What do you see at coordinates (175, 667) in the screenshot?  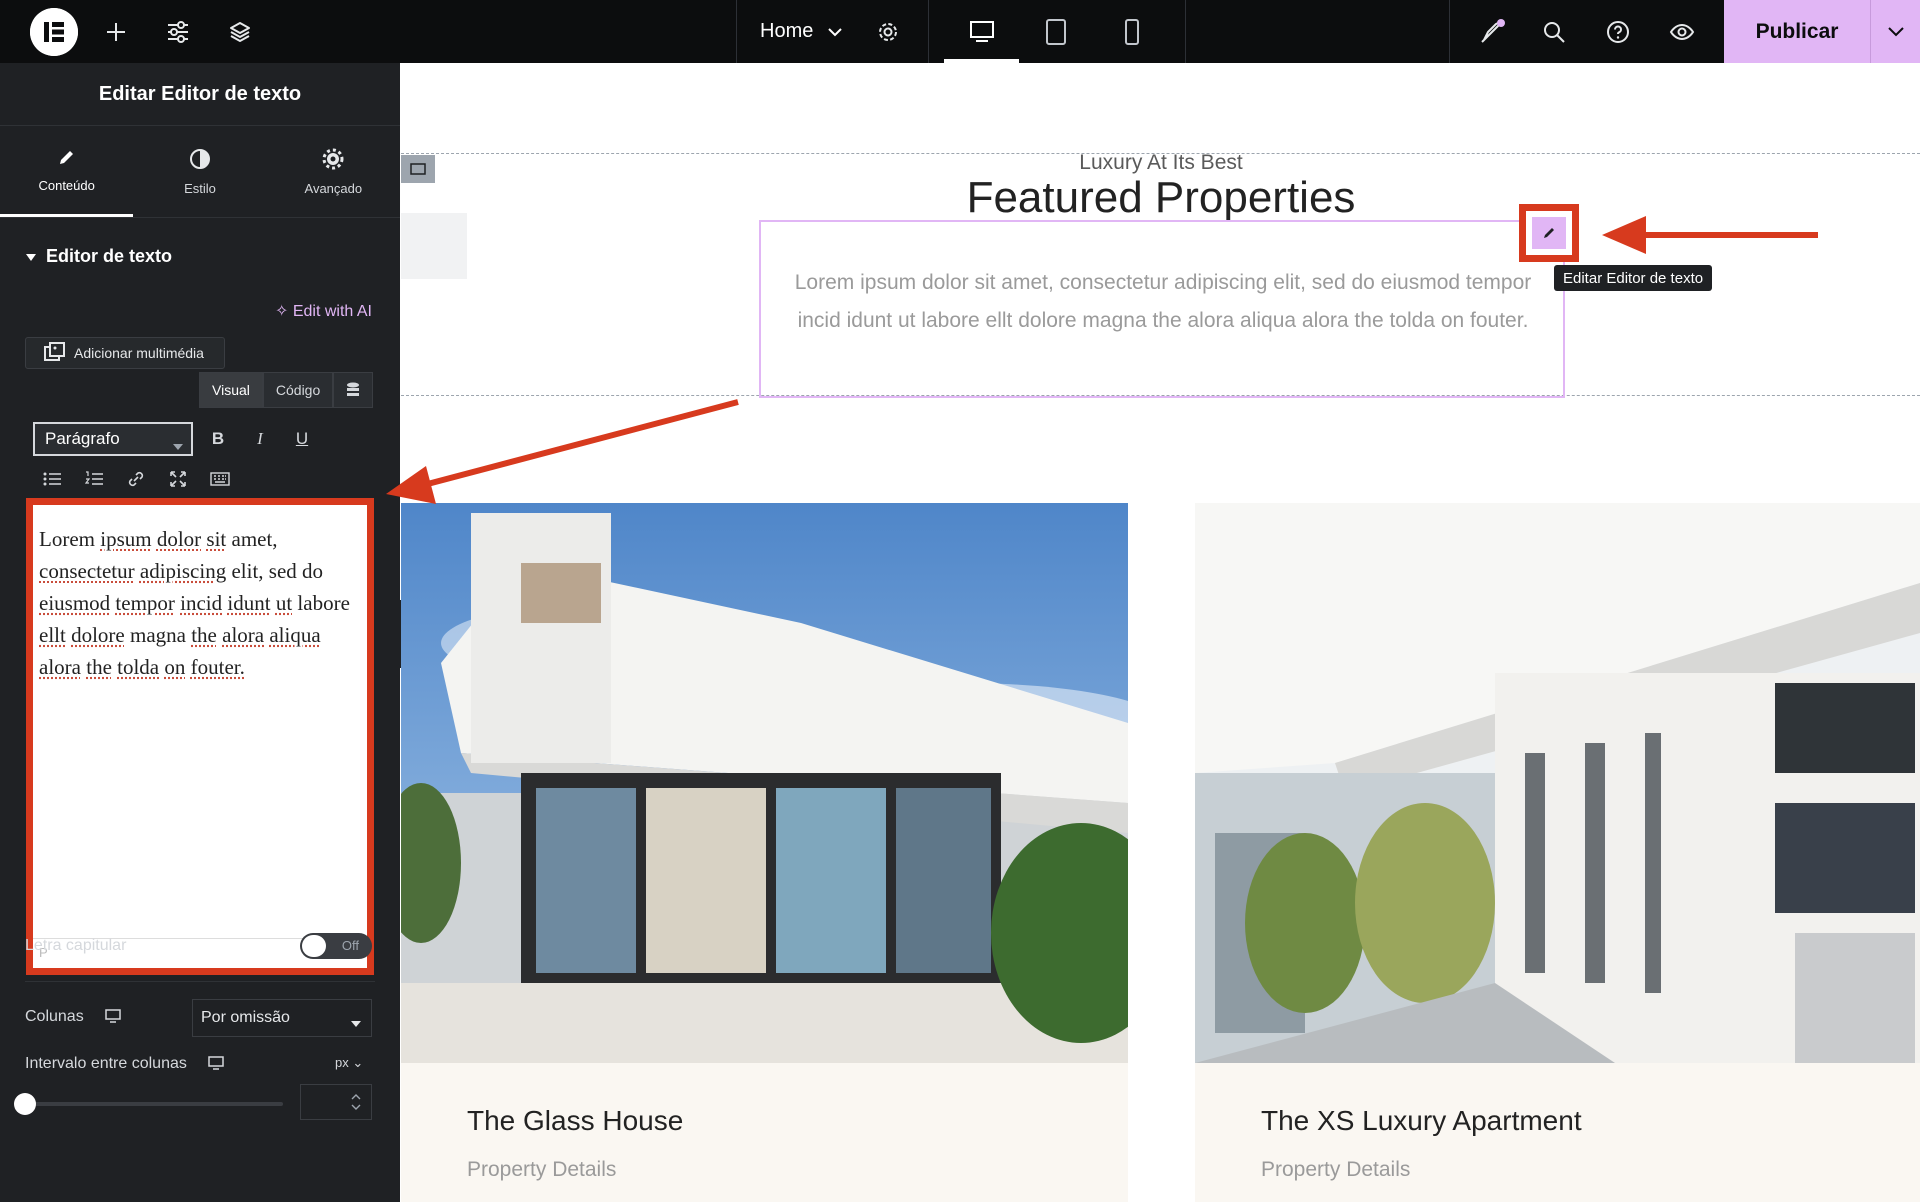 I see `spellcheck-word: on` at bounding box center [175, 667].